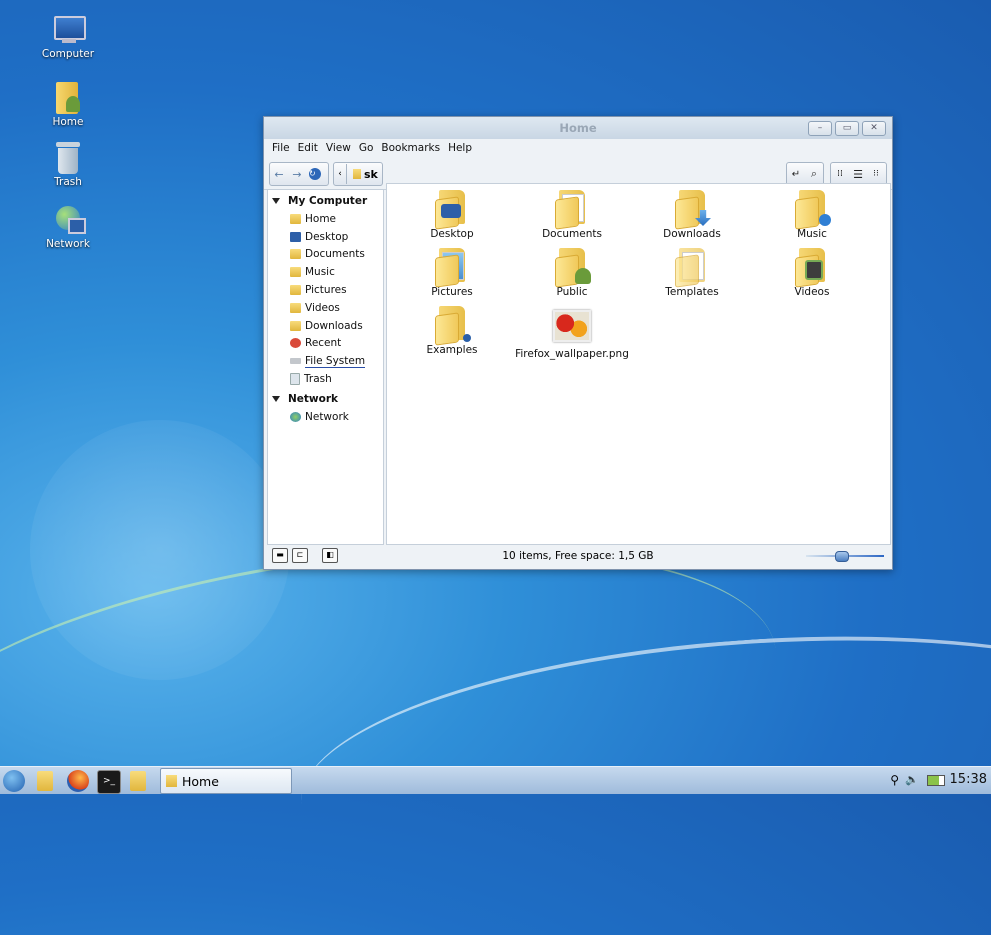  I want to click on sidebar-item-label: Recent, so click(323, 343).